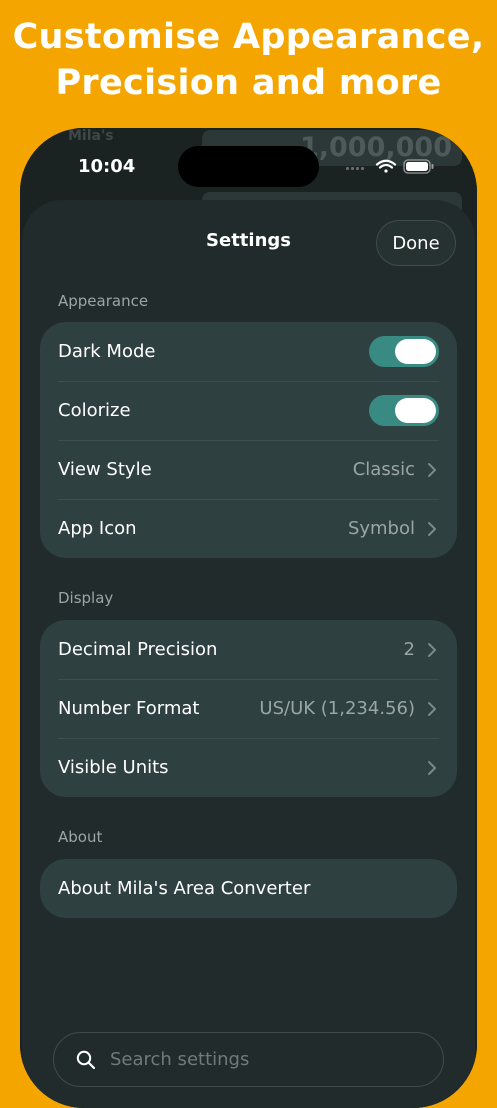 The width and height of the screenshot is (497, 1108). What do you see at coordinates (248, 410) in the screenshot?
I see `colorize-row: Colorize` at bounding box center [248, 410].